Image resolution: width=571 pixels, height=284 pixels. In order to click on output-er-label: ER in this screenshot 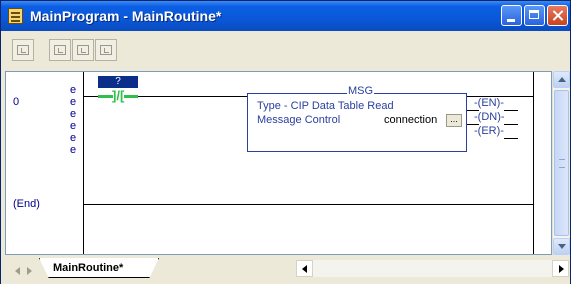, I will do `click(489, 131)`.